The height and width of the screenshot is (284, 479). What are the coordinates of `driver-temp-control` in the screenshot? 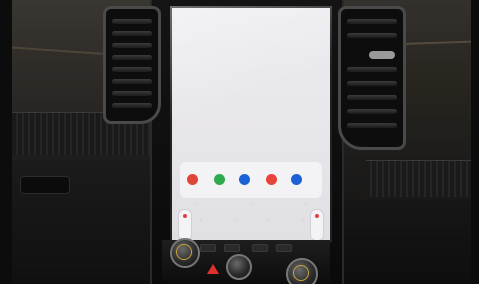 It's located at (185, 225).